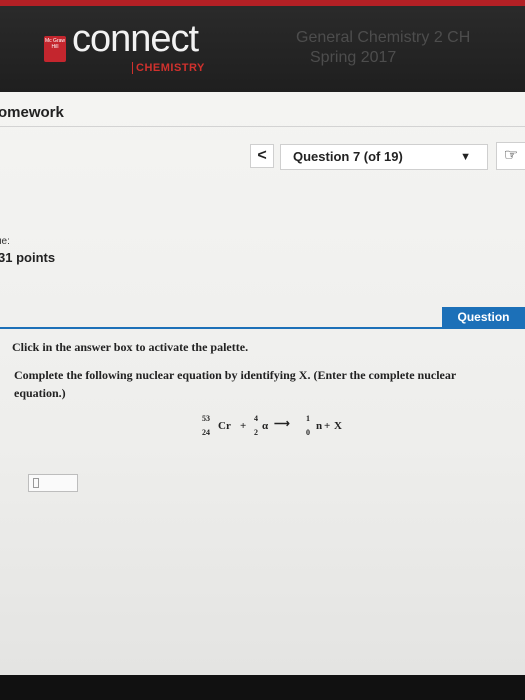  What do you see at coordinates (5, 241) in the screenshot?
I see `due-label: ue:` at bounding box center [5, 241].